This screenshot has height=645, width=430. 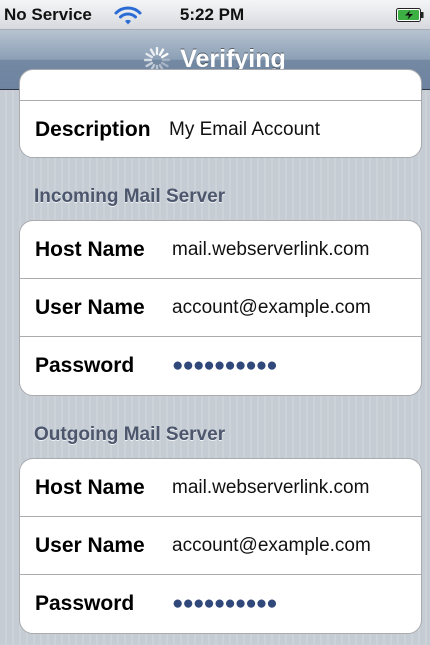 What do you see at coordinates (212, 14) in the screenshot?
I see `status-time: 5:22 PM` at bounding box center [212, 14].